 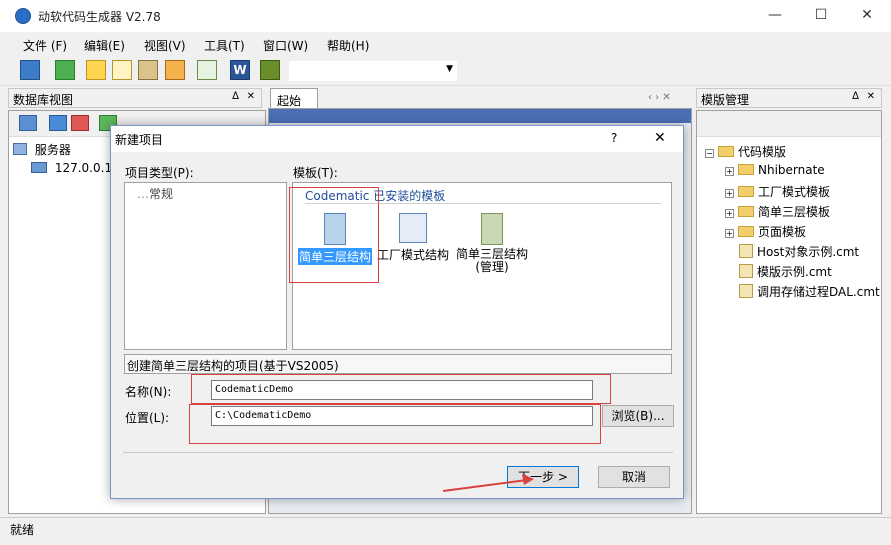 I want to click on tab-start-page: 起始页, so click(x=294, y=106).